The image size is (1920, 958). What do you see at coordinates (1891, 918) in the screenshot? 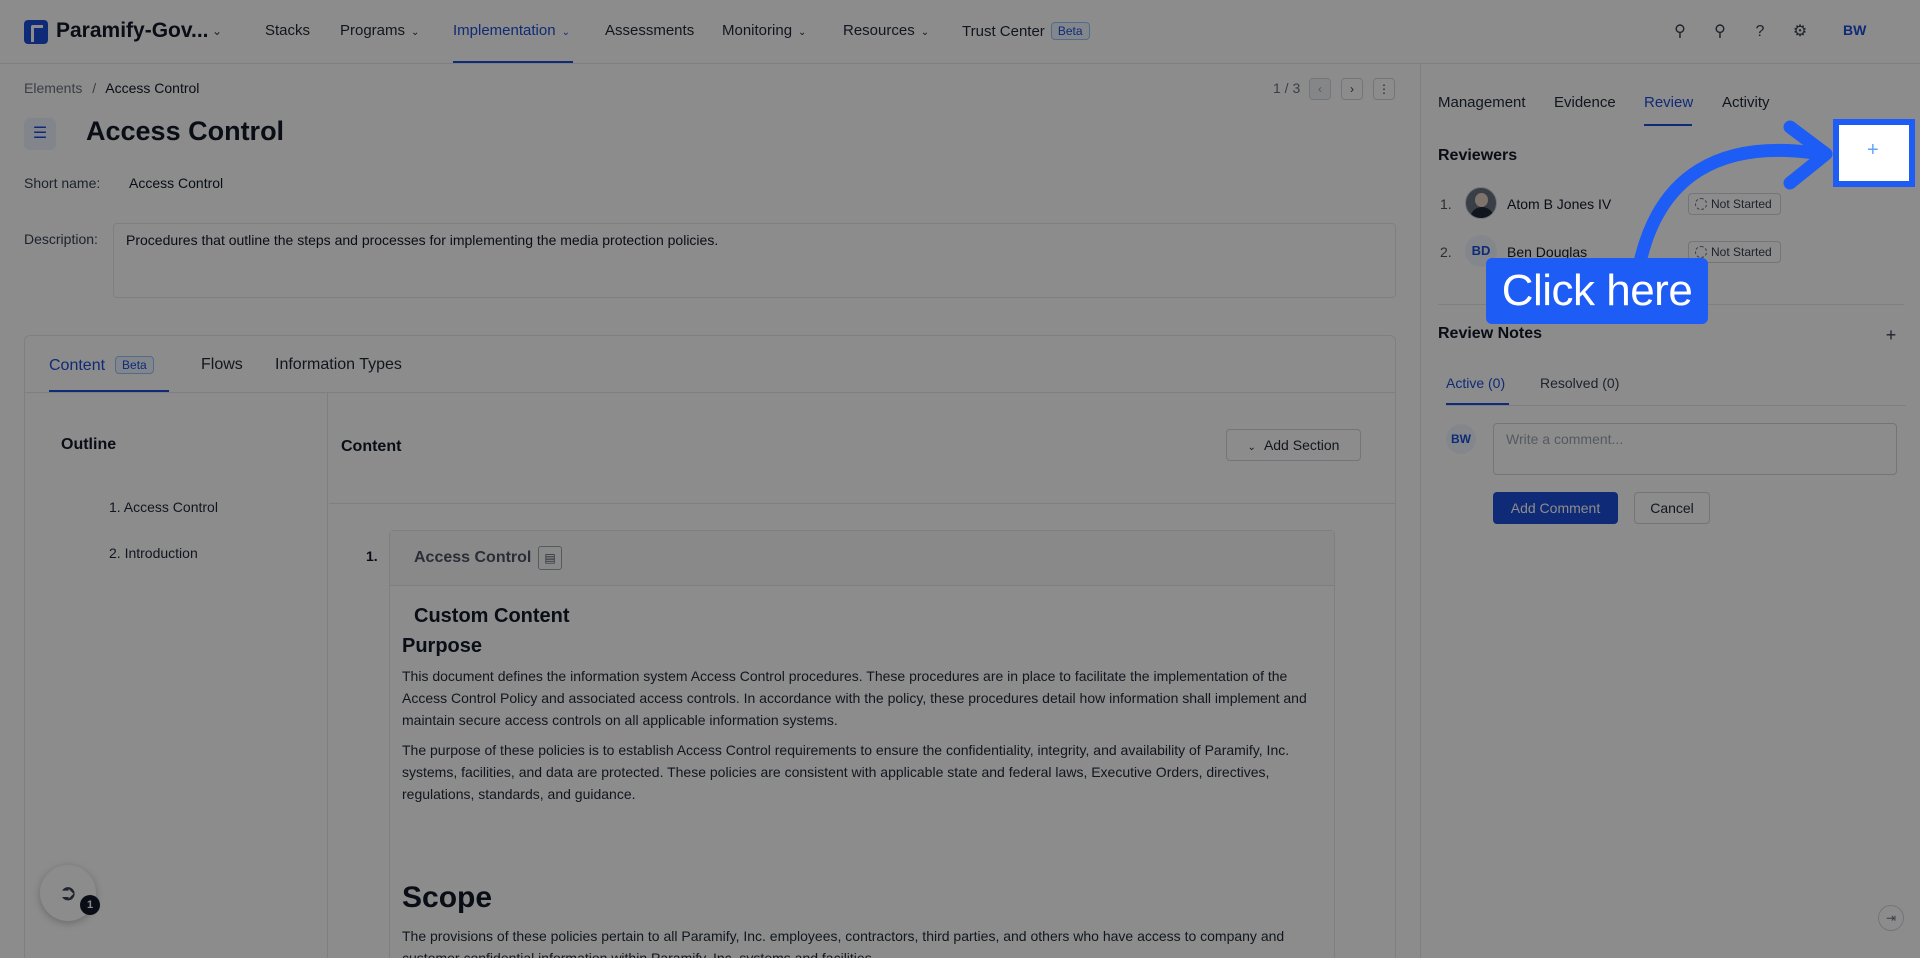
I see `collapse-panel-icon: ⇥` at bounding box center [1891, 918].